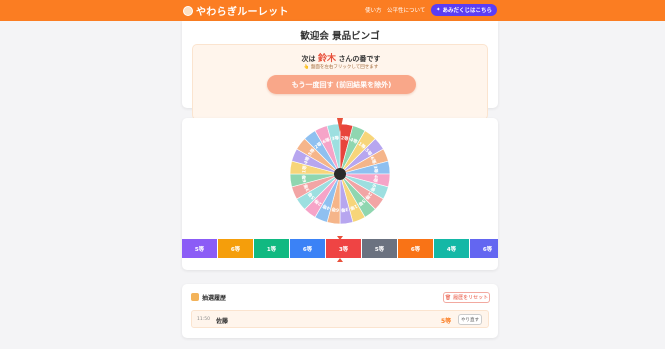  Describe the element at coordinates (343, 248) in the screenshot. I see `strip-tile: 3等` at that location.